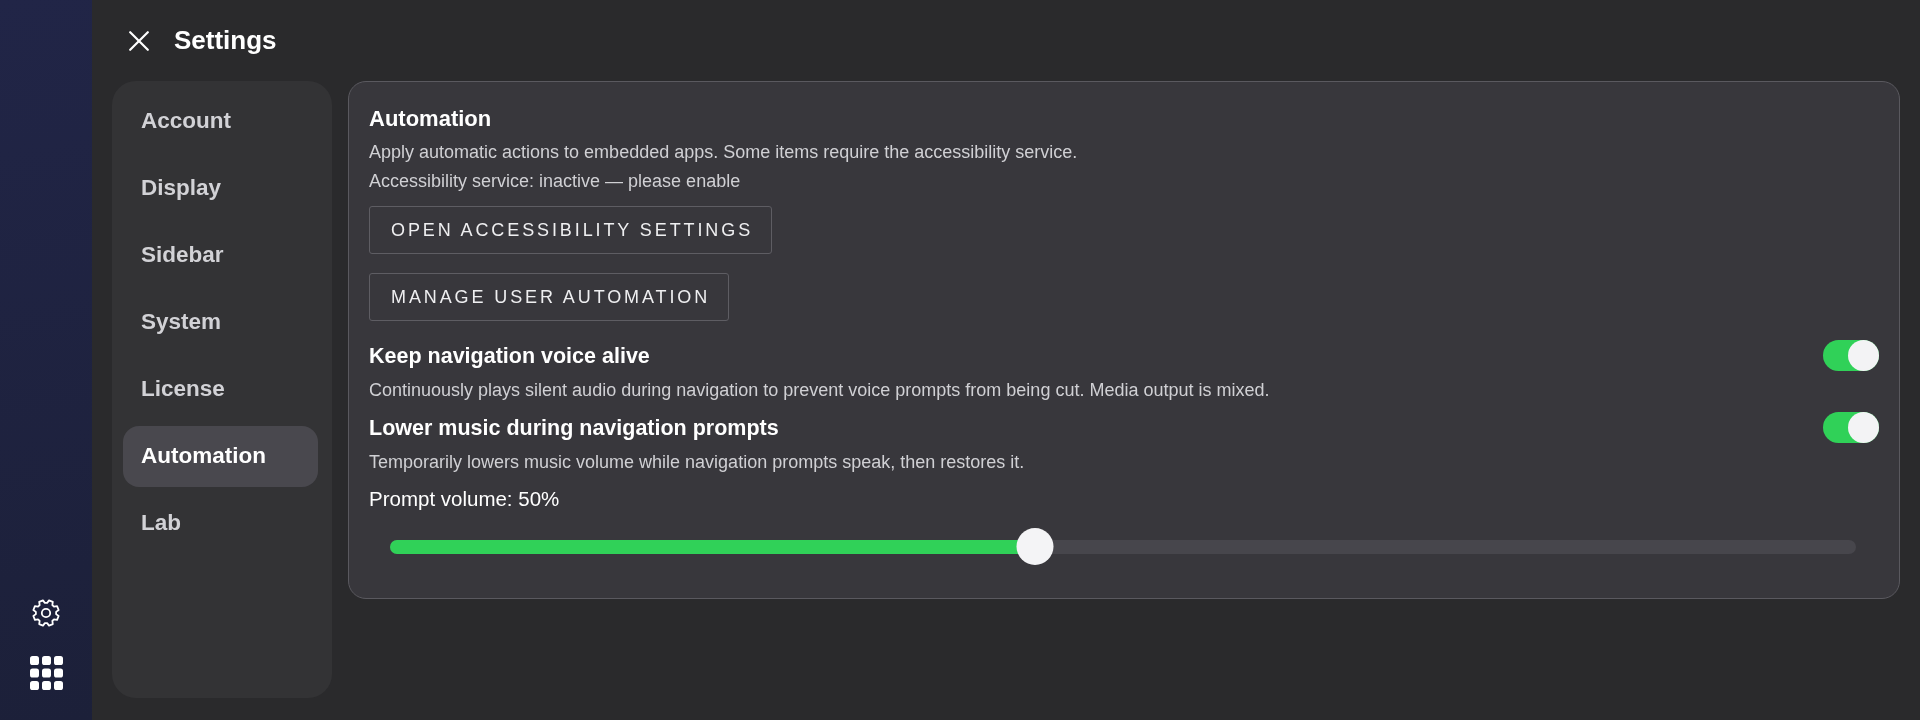  What do you see at coordinates (555, 181) in the screenshot?
I see `service-status-text: Accessibility service: inactive — please enable` at bounding box center [555, 181].